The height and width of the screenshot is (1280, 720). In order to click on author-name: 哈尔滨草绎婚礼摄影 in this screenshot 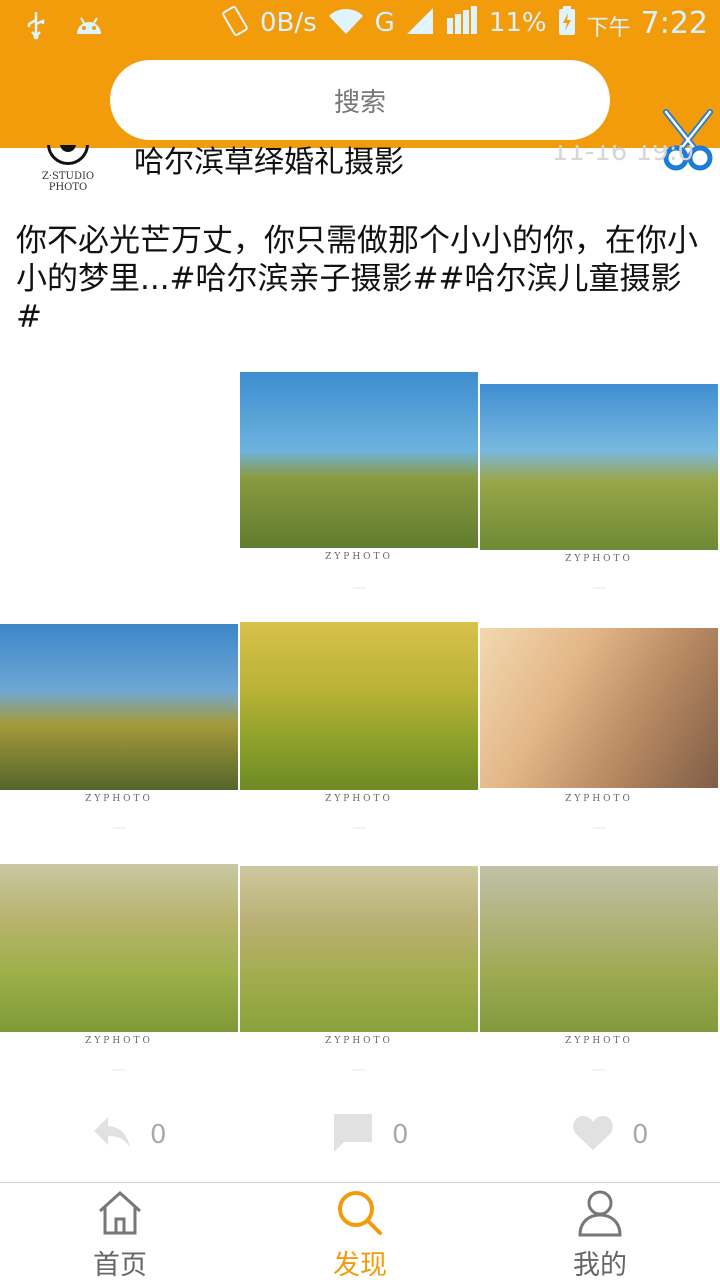, I will do `click(269, 163)`.